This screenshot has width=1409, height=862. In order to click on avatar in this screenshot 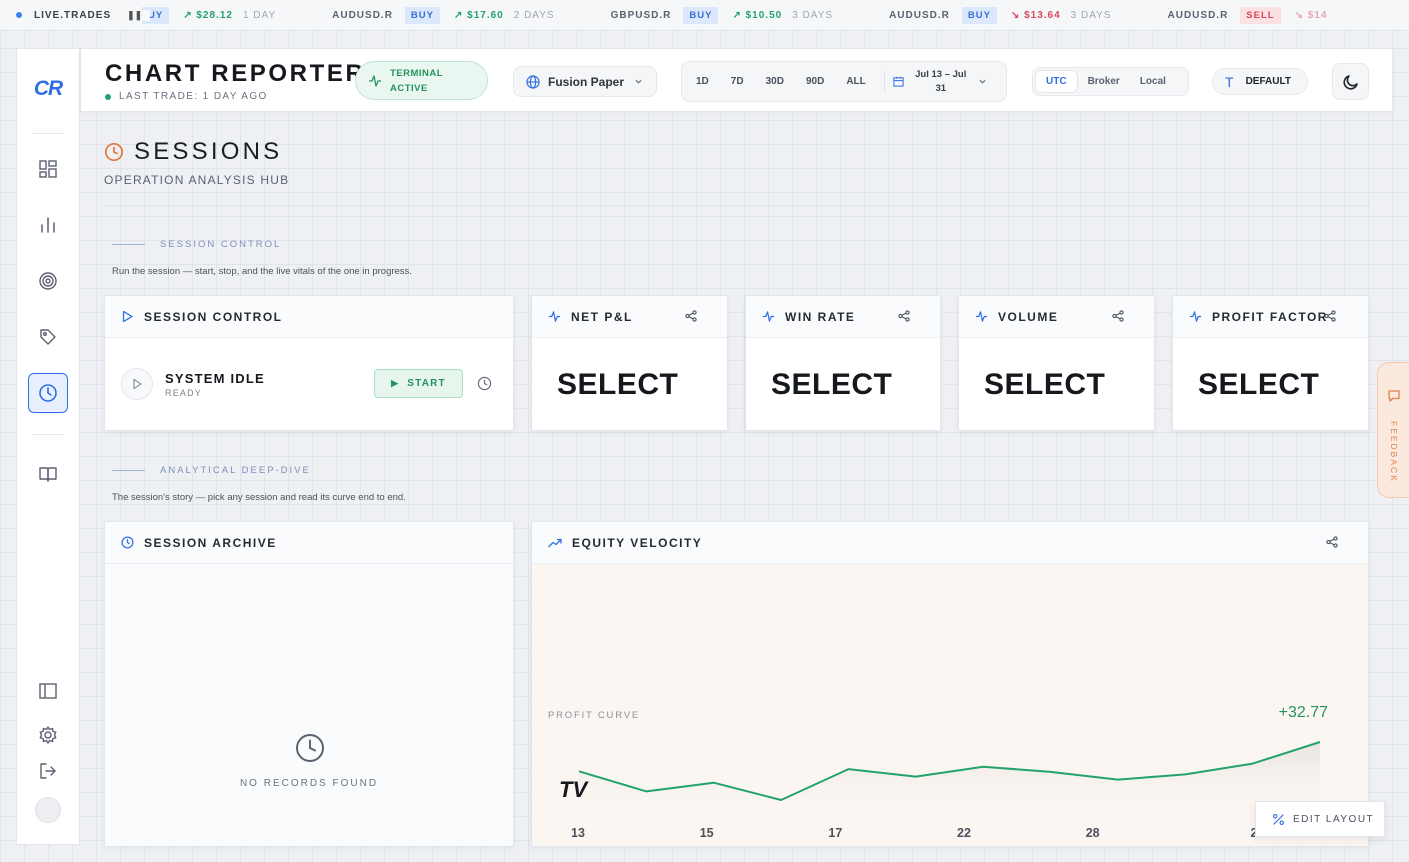, I will do `click(48, 810)`.